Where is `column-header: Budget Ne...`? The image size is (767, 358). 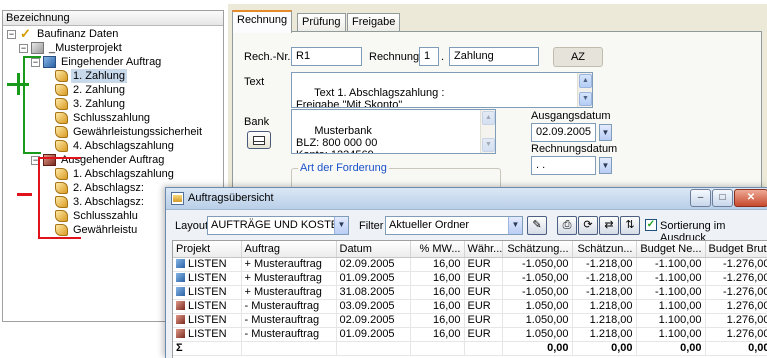 column-header: Budget Ne... is located at coordinates (671, 249).